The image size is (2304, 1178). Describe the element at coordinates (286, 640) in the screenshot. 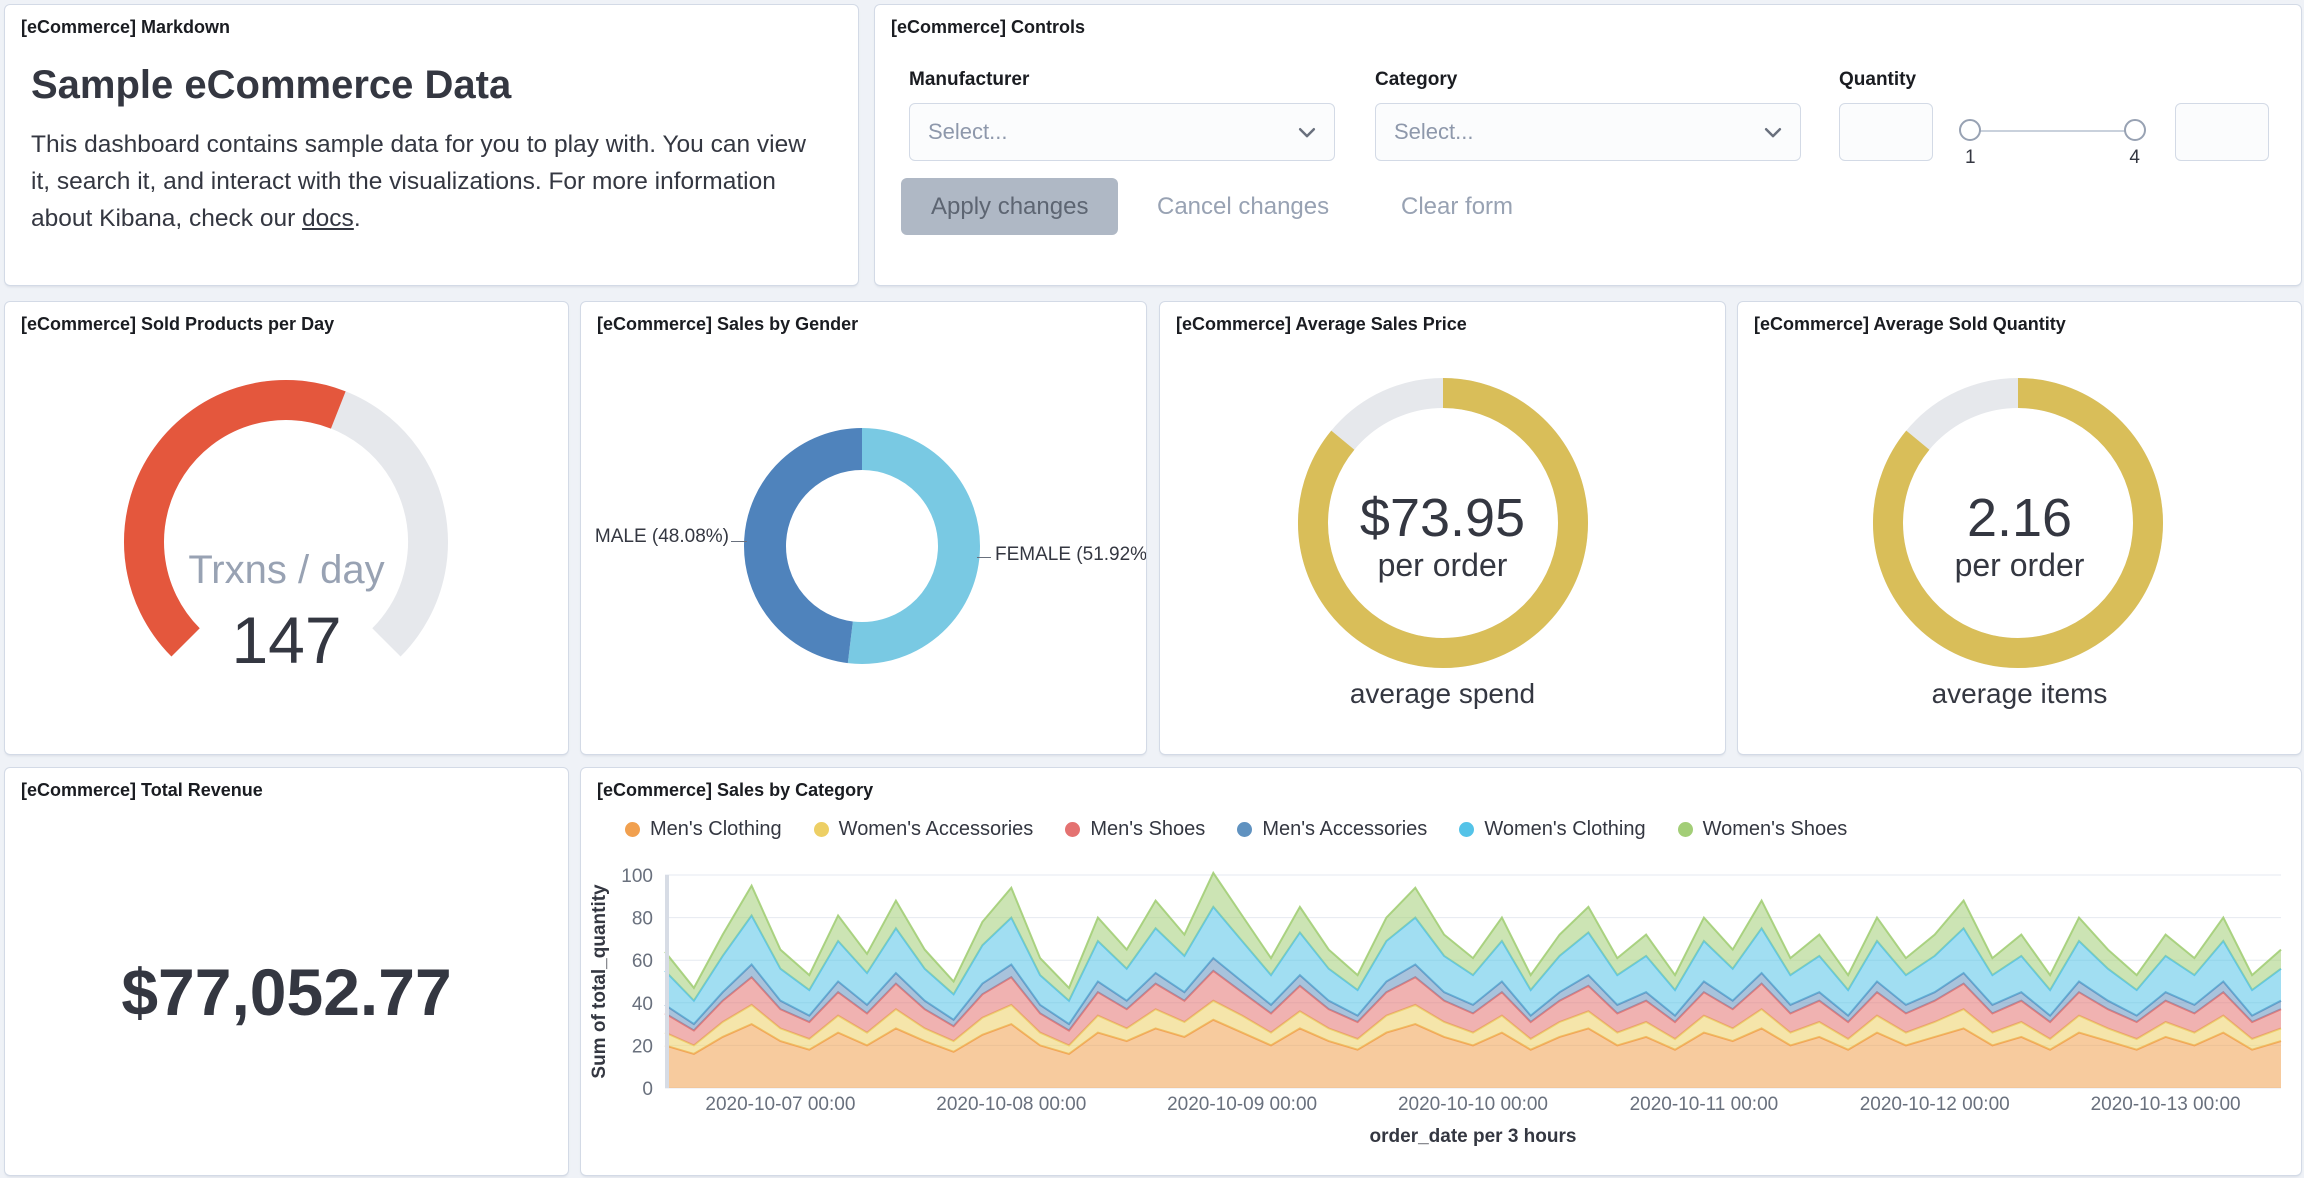

I see `gauge-value: 147` at that location.